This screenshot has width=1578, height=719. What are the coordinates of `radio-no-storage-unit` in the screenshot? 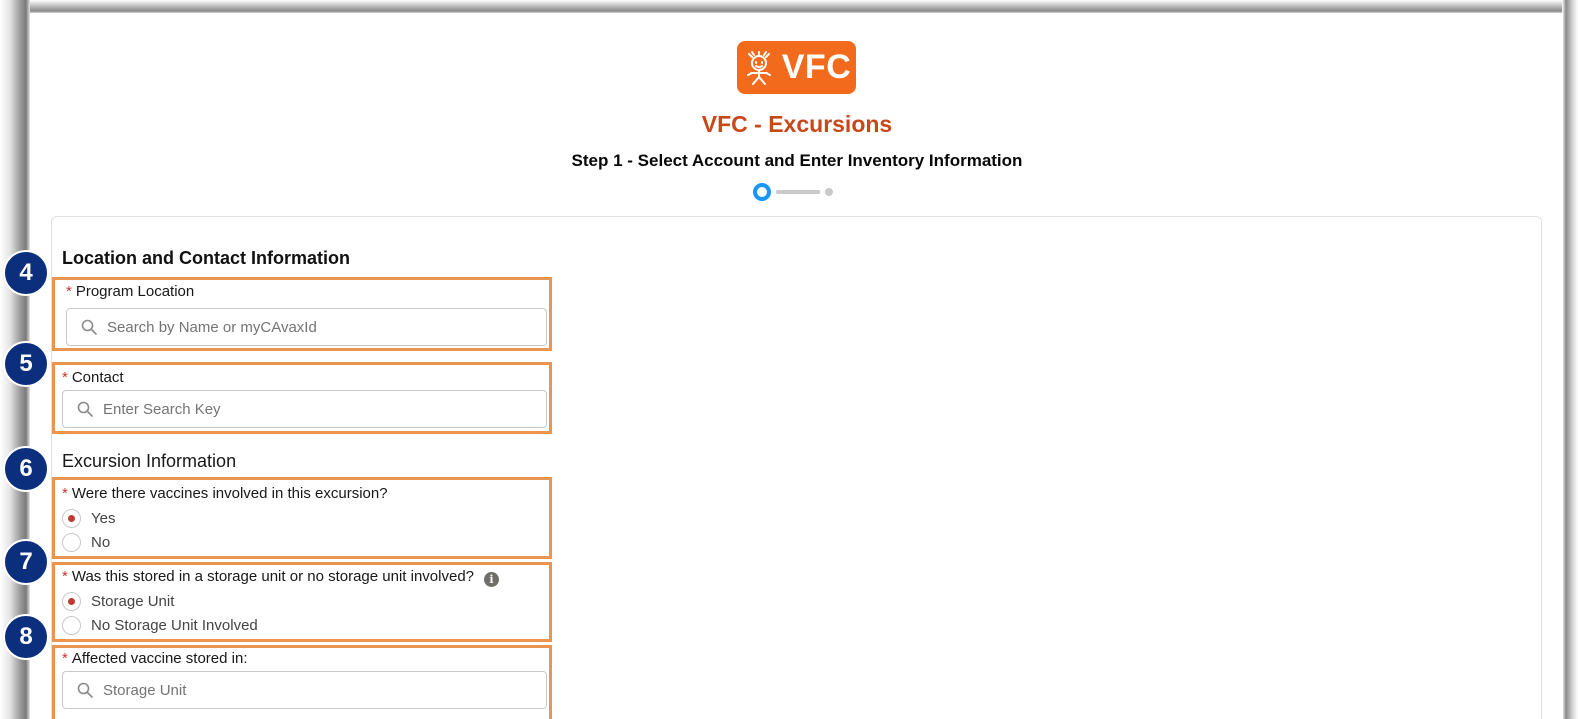 It's located at (71, 625).